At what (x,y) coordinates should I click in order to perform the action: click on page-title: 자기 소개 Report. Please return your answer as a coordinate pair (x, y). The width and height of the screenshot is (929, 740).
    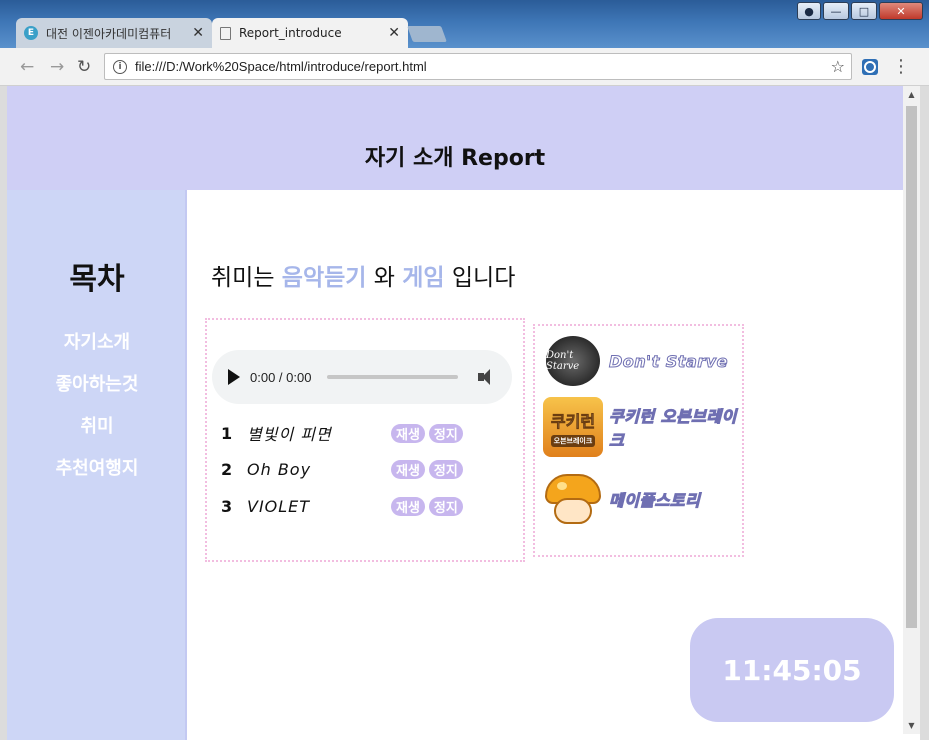
    Looking at the image, I should click on (455, 158).